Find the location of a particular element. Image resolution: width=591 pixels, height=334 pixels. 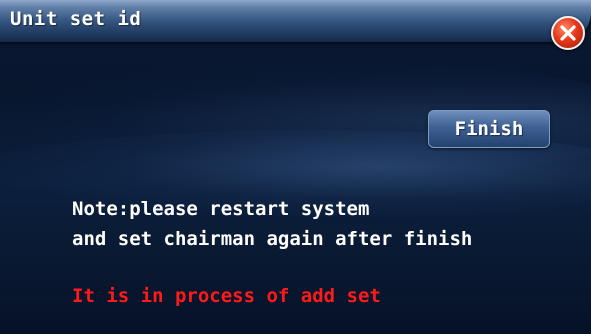

note-line-1: Note:please restart system is located at coordinates (221, 209).